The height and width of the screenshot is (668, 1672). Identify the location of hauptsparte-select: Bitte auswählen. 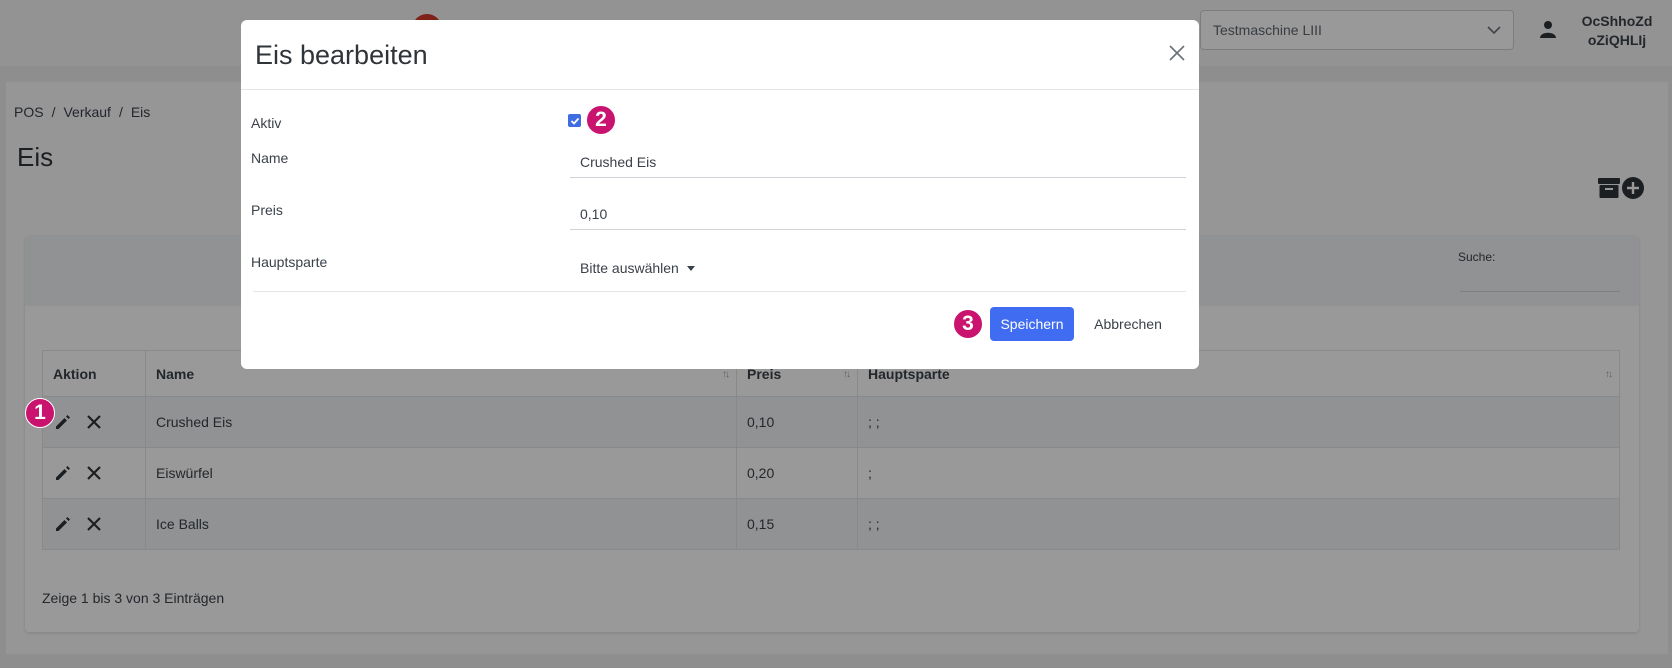
(637, 268).